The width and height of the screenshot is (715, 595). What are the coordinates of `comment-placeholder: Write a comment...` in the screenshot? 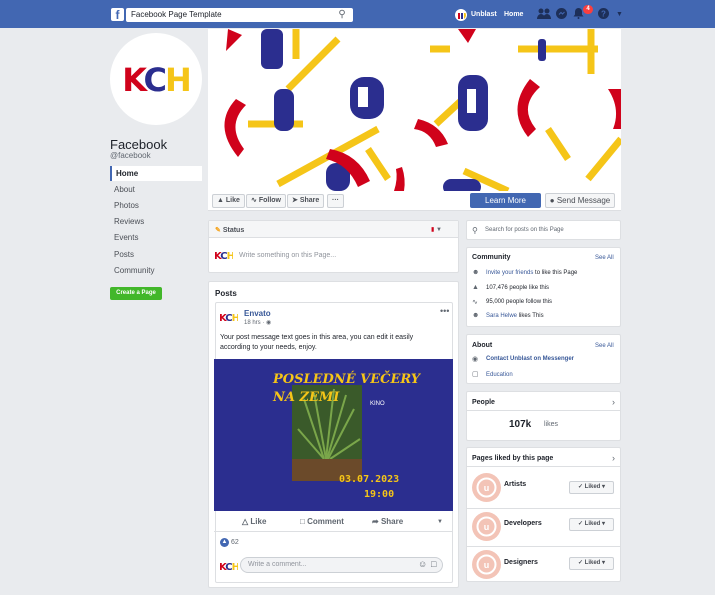 It's located at (277, 564).